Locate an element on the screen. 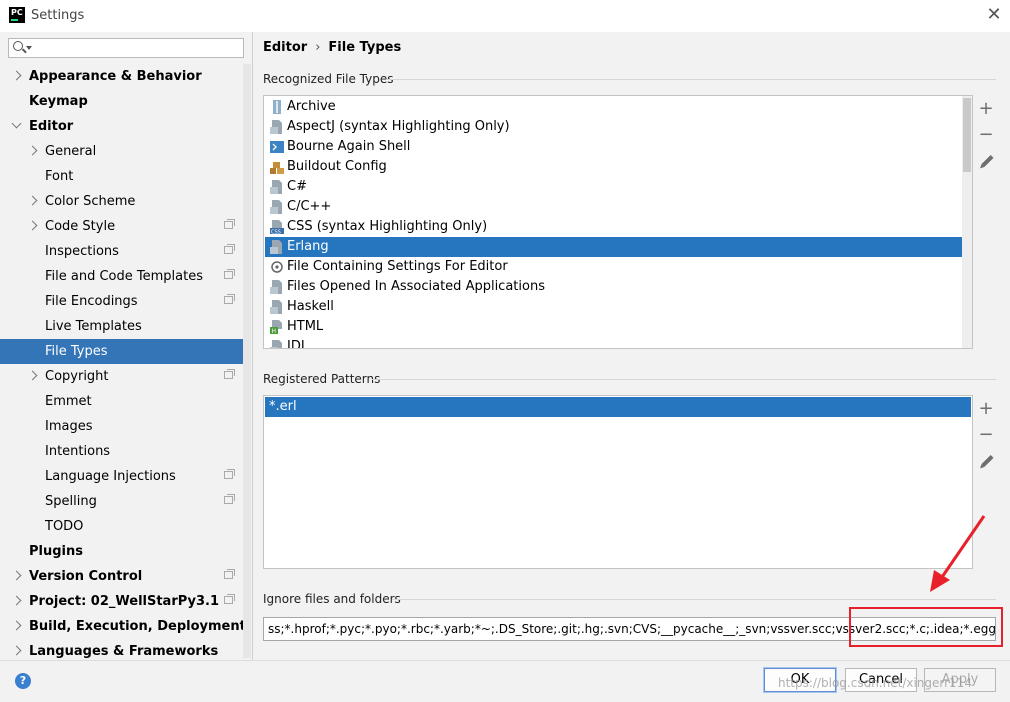  sidebar-item: File and Code Templates is located at coordinates (125, 276).